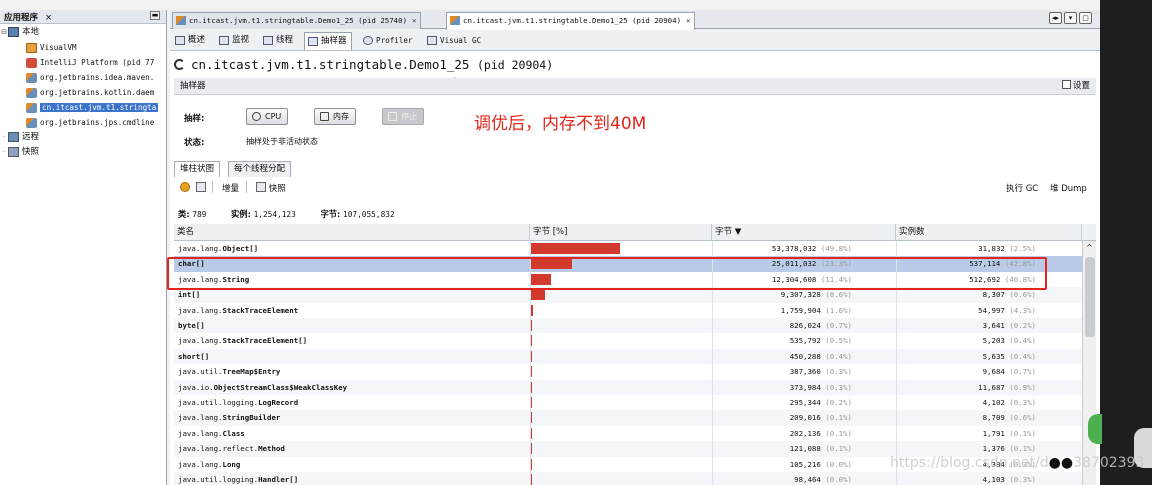 The height and width of the screenshot is (485, 1152). I want to click on tree-node: org.jetbrains.kotlin.daem, so click(83, 92).